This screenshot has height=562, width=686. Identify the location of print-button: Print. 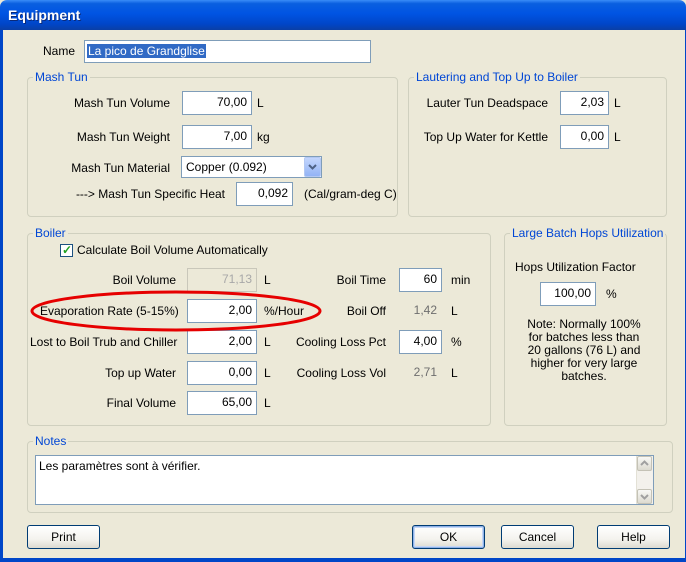
(63, 537).